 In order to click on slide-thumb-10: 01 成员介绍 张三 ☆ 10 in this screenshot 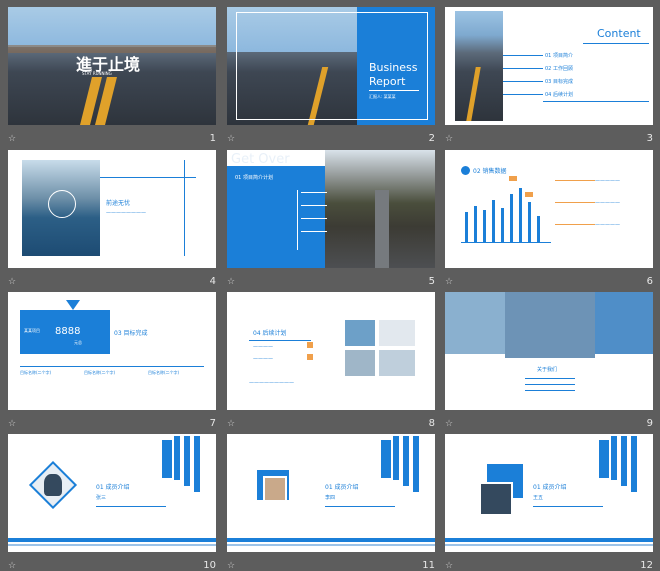, I will do `click(112, 502)`.